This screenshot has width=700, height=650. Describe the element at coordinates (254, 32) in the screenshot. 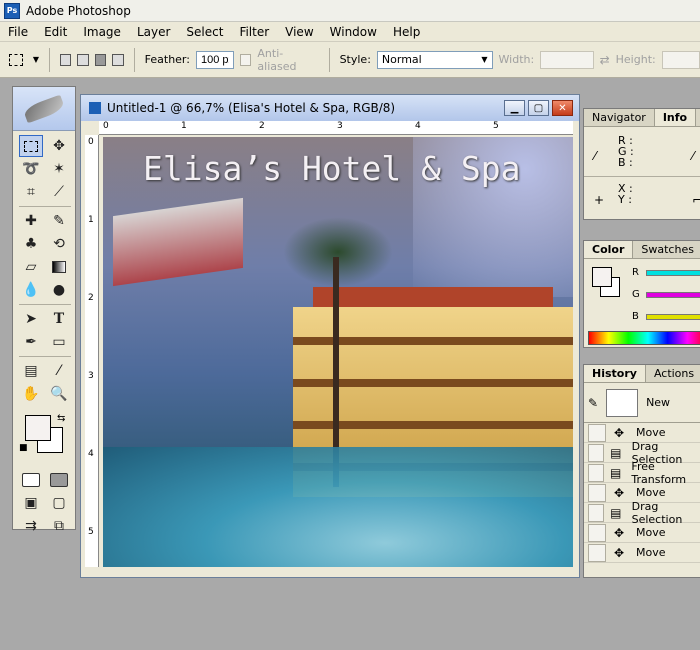

I see `menu-filter: Filter` at that location.